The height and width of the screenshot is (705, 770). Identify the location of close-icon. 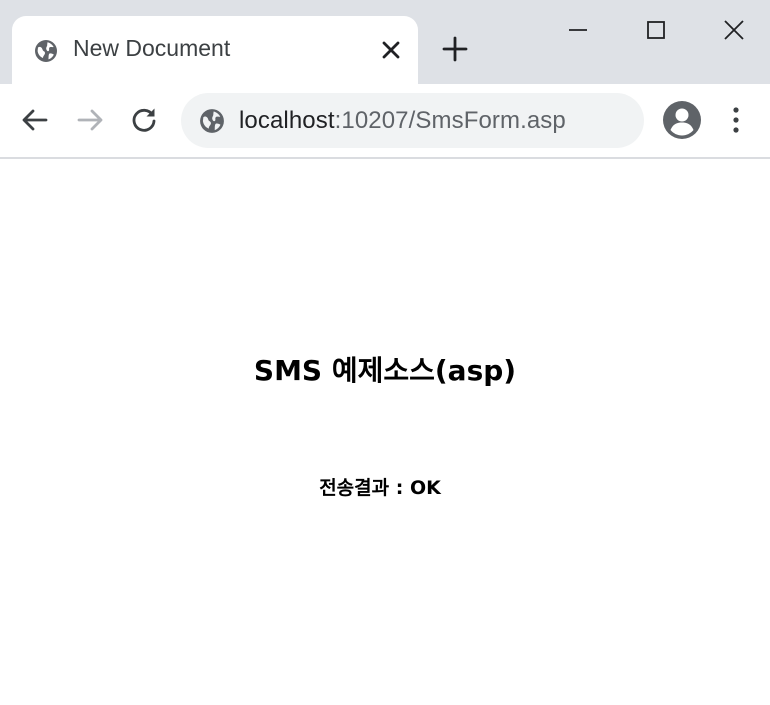
(391, 50).